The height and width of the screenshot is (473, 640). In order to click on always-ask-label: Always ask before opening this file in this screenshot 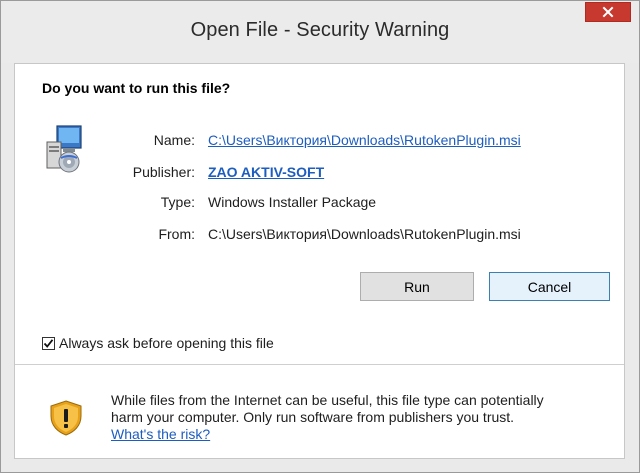, I will do `click(166, 343)`.